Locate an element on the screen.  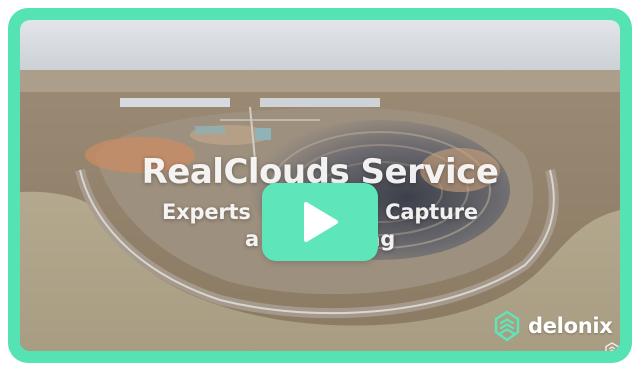
watermark-icon is located at coordinates (612, 346).